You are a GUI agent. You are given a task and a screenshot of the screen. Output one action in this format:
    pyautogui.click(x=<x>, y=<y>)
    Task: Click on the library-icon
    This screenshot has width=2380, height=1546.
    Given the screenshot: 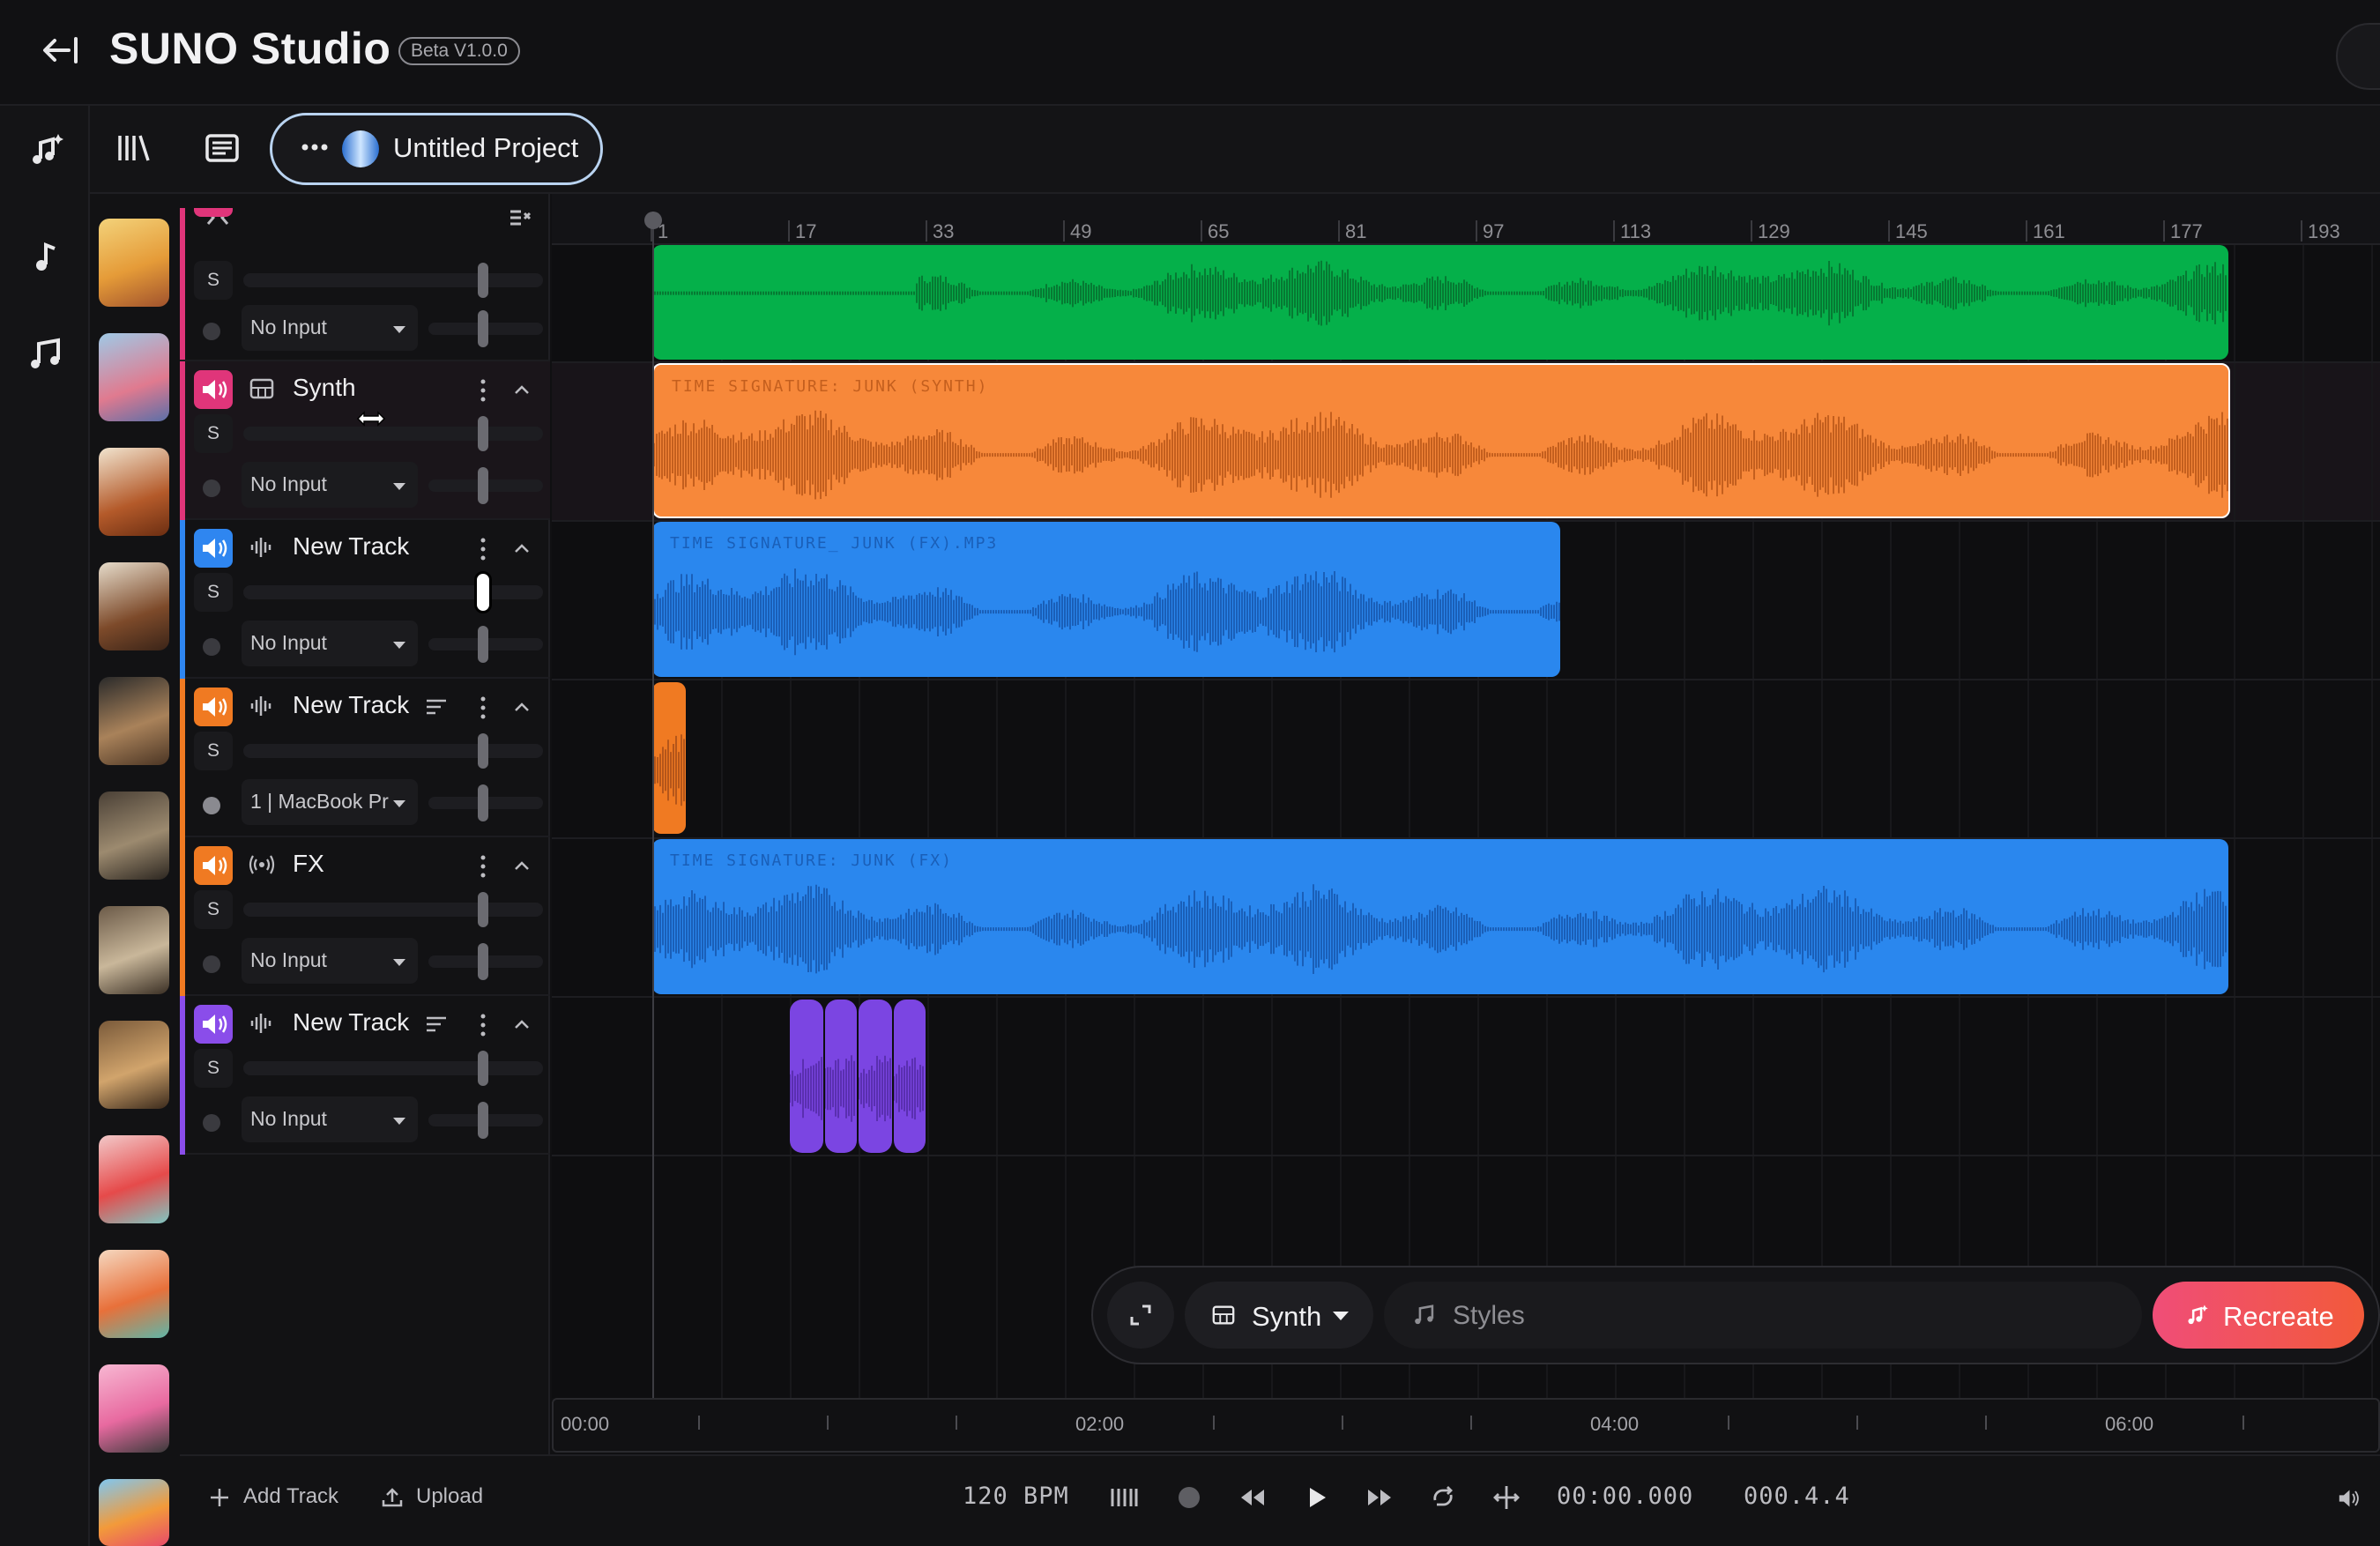 What is the action you would take?
    pyautogui.click(x=134, y=148)
    